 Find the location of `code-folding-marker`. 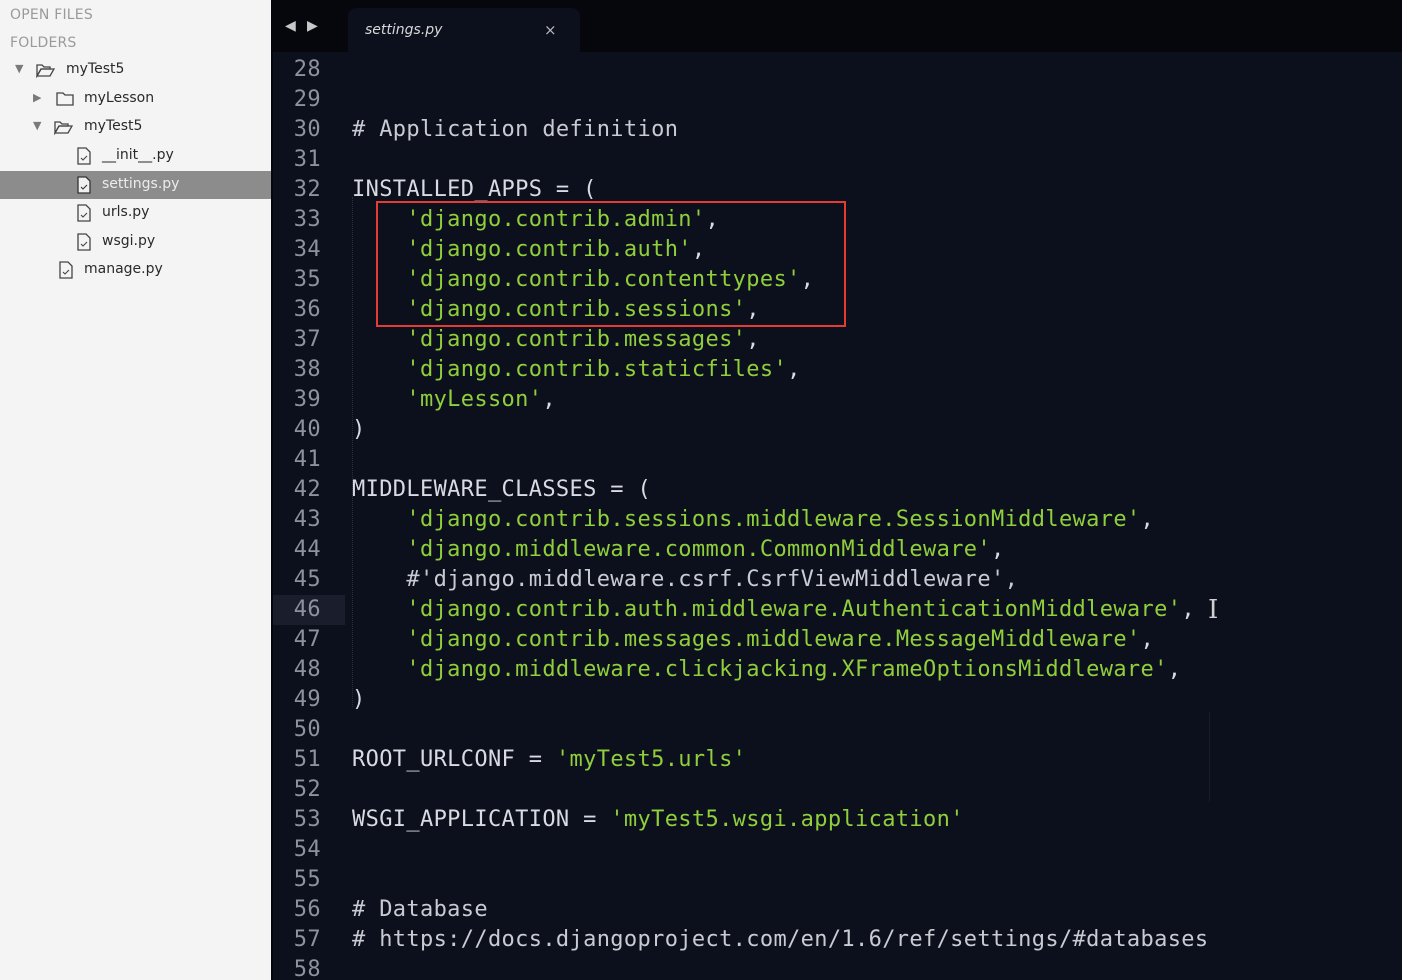

code-folding-marker is located at coordinates (1305, 757).